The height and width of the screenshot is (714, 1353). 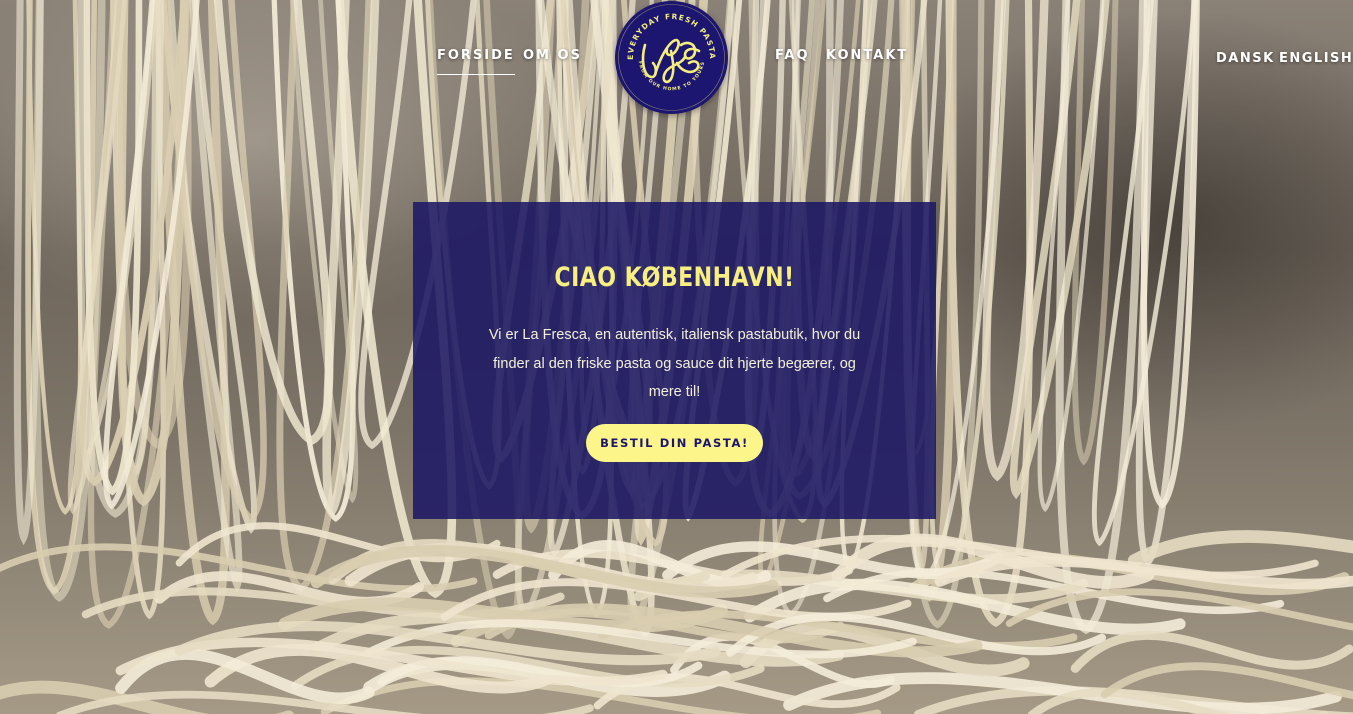 I want to click on hero-title: CIAO KØBENHAVN!, so click(x=674, y=277).